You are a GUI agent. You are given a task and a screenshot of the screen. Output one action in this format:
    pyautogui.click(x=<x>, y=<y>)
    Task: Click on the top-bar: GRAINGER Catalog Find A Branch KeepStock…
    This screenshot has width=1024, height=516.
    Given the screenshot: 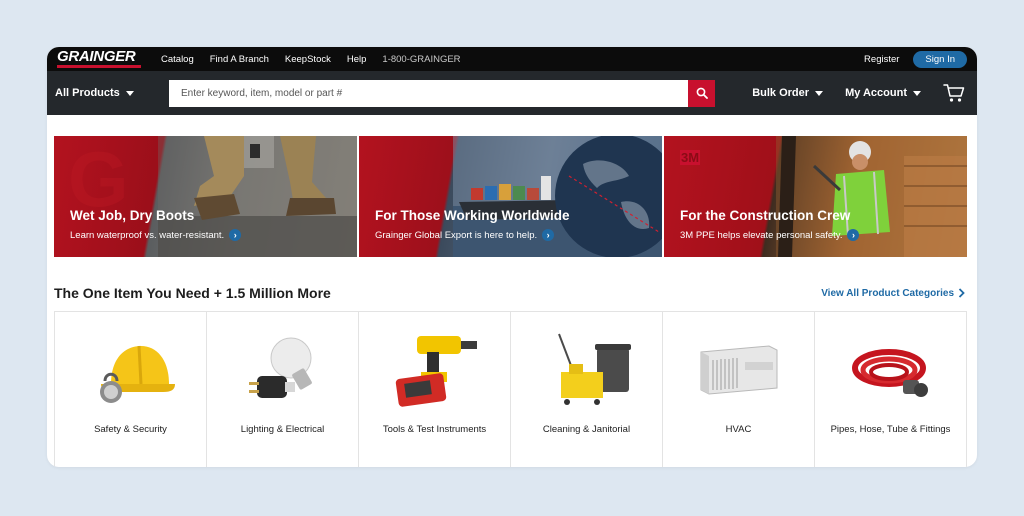 What is the action you would take?
    pyautogui.click(x=512, y=59)
    